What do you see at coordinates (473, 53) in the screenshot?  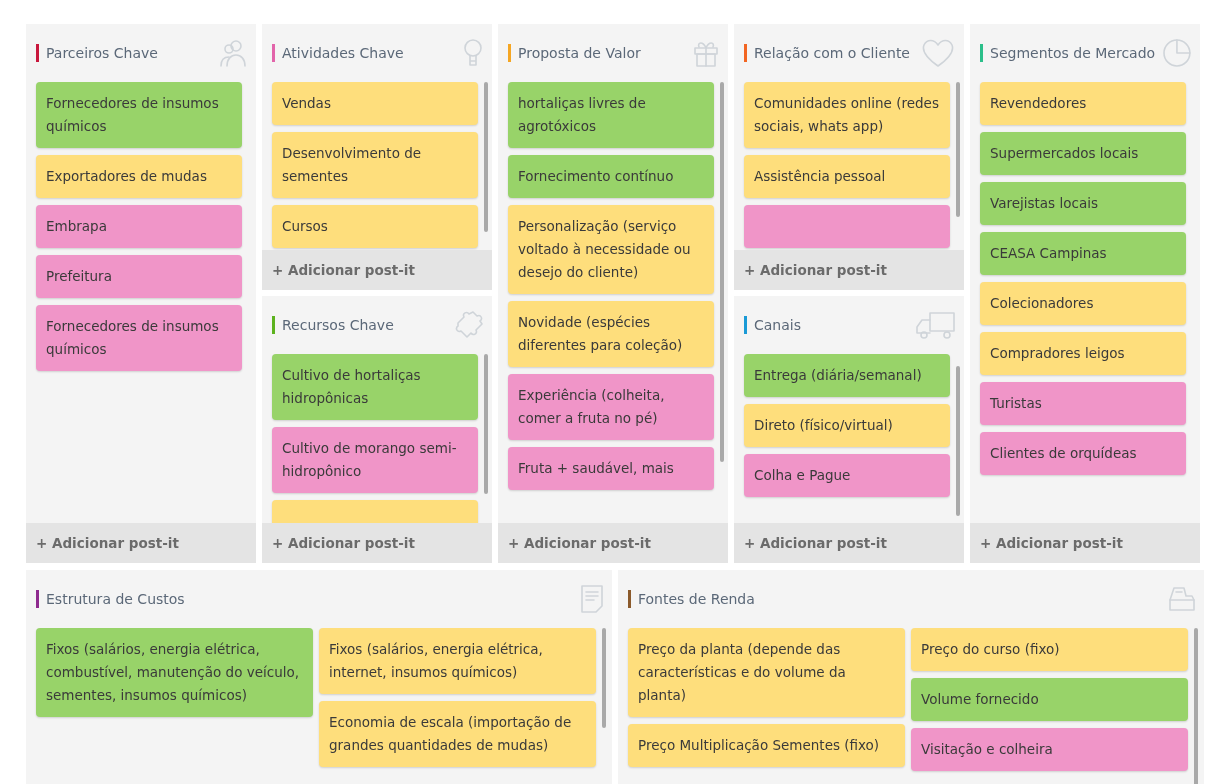 I see `lightbulb-icon` at bounding box center [473, 53].